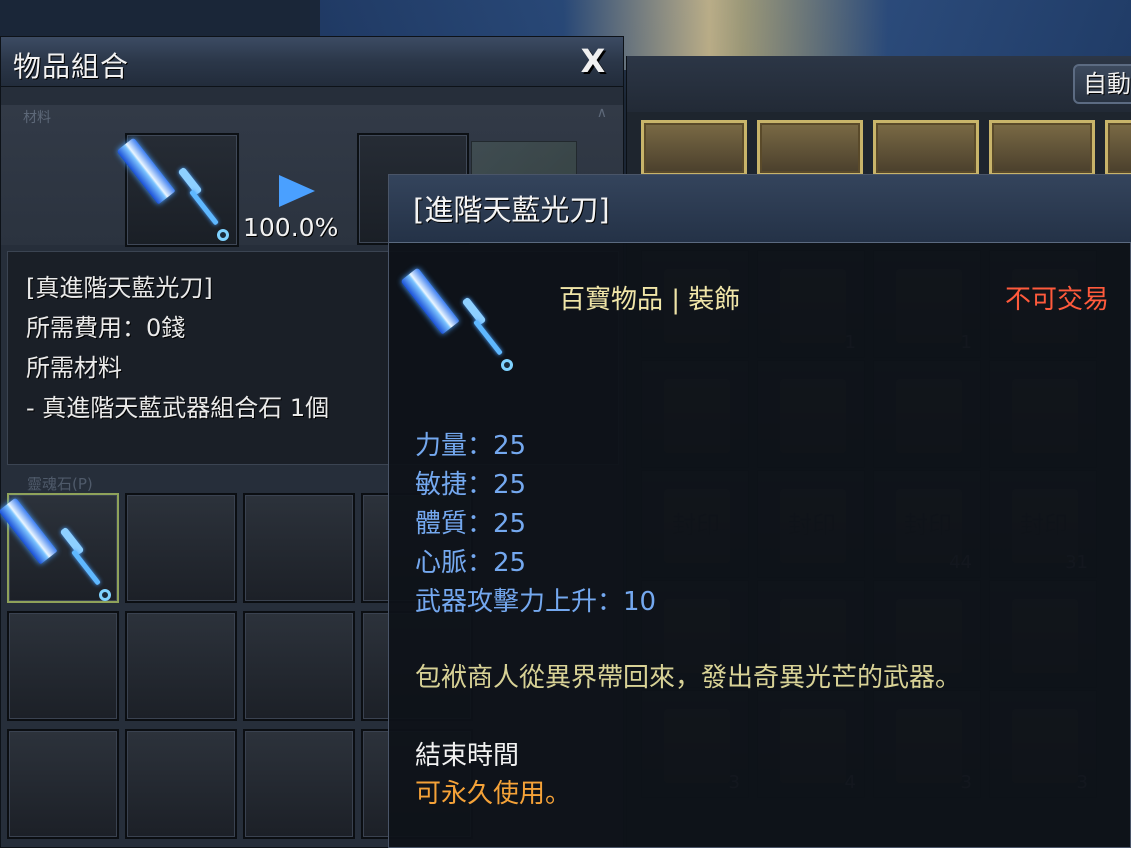 This screenshot has width=1131, height=848. What do you see at coordinates (471, 485) in the screenshot?
I see `stat-agility: 敏捷：25` at bounding box center [471, 485].